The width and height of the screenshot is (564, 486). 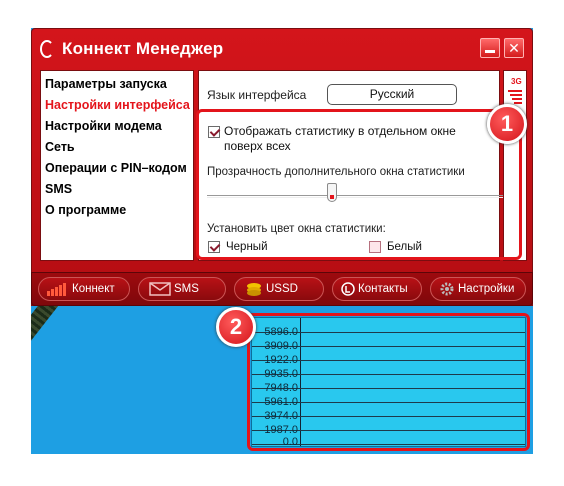 What do you see at coordinates (93, 289) in the screenshot?
I see `connect-label: Коннект` at bounding box center [93, 289].